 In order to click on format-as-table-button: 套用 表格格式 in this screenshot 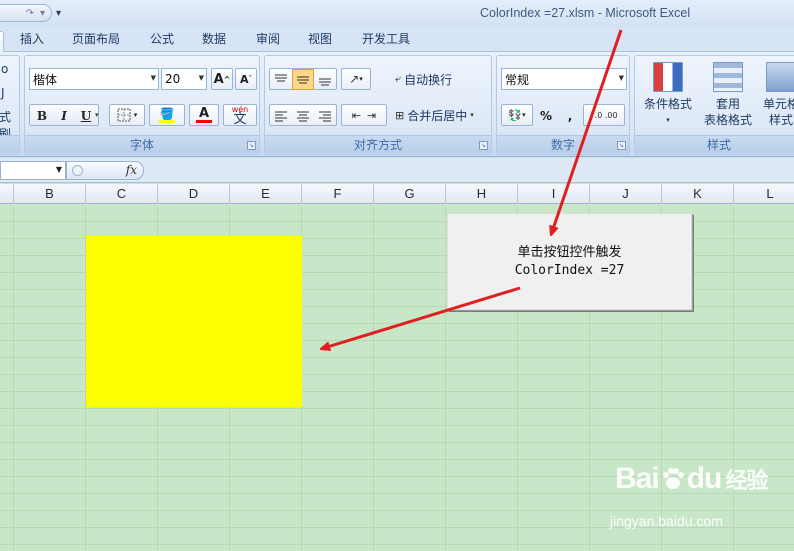, I will do `click(728, 95)`.